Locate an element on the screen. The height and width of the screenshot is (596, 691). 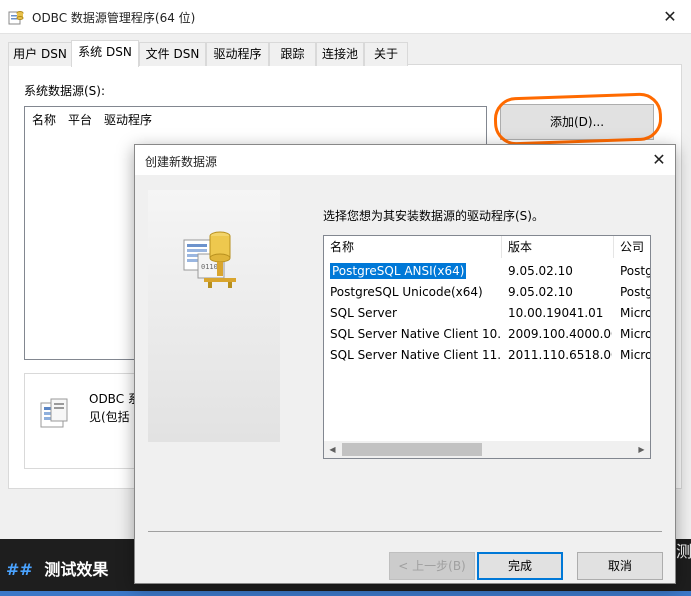
dialog-close-button: ✕ is located at coordinates (659, 160).